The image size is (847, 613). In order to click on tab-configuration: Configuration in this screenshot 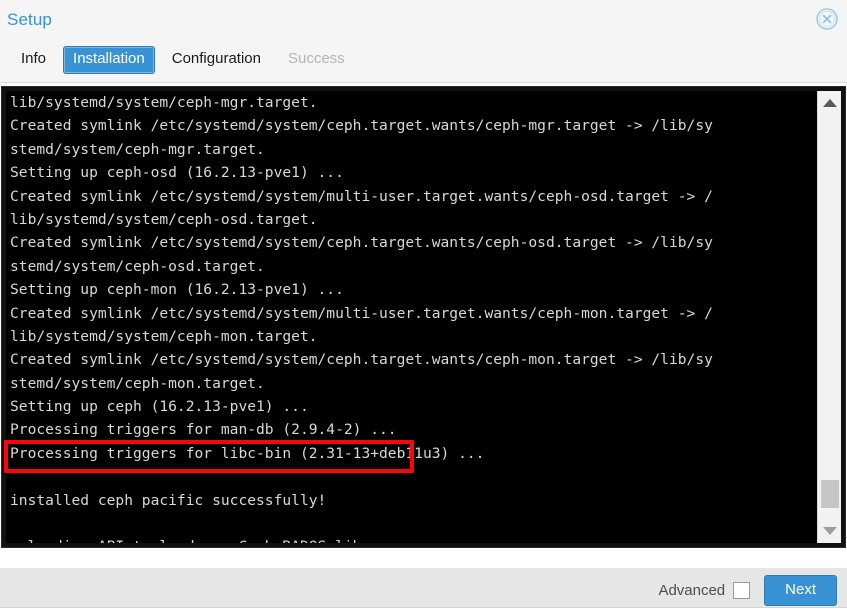, I will do `click(216, 60)`.